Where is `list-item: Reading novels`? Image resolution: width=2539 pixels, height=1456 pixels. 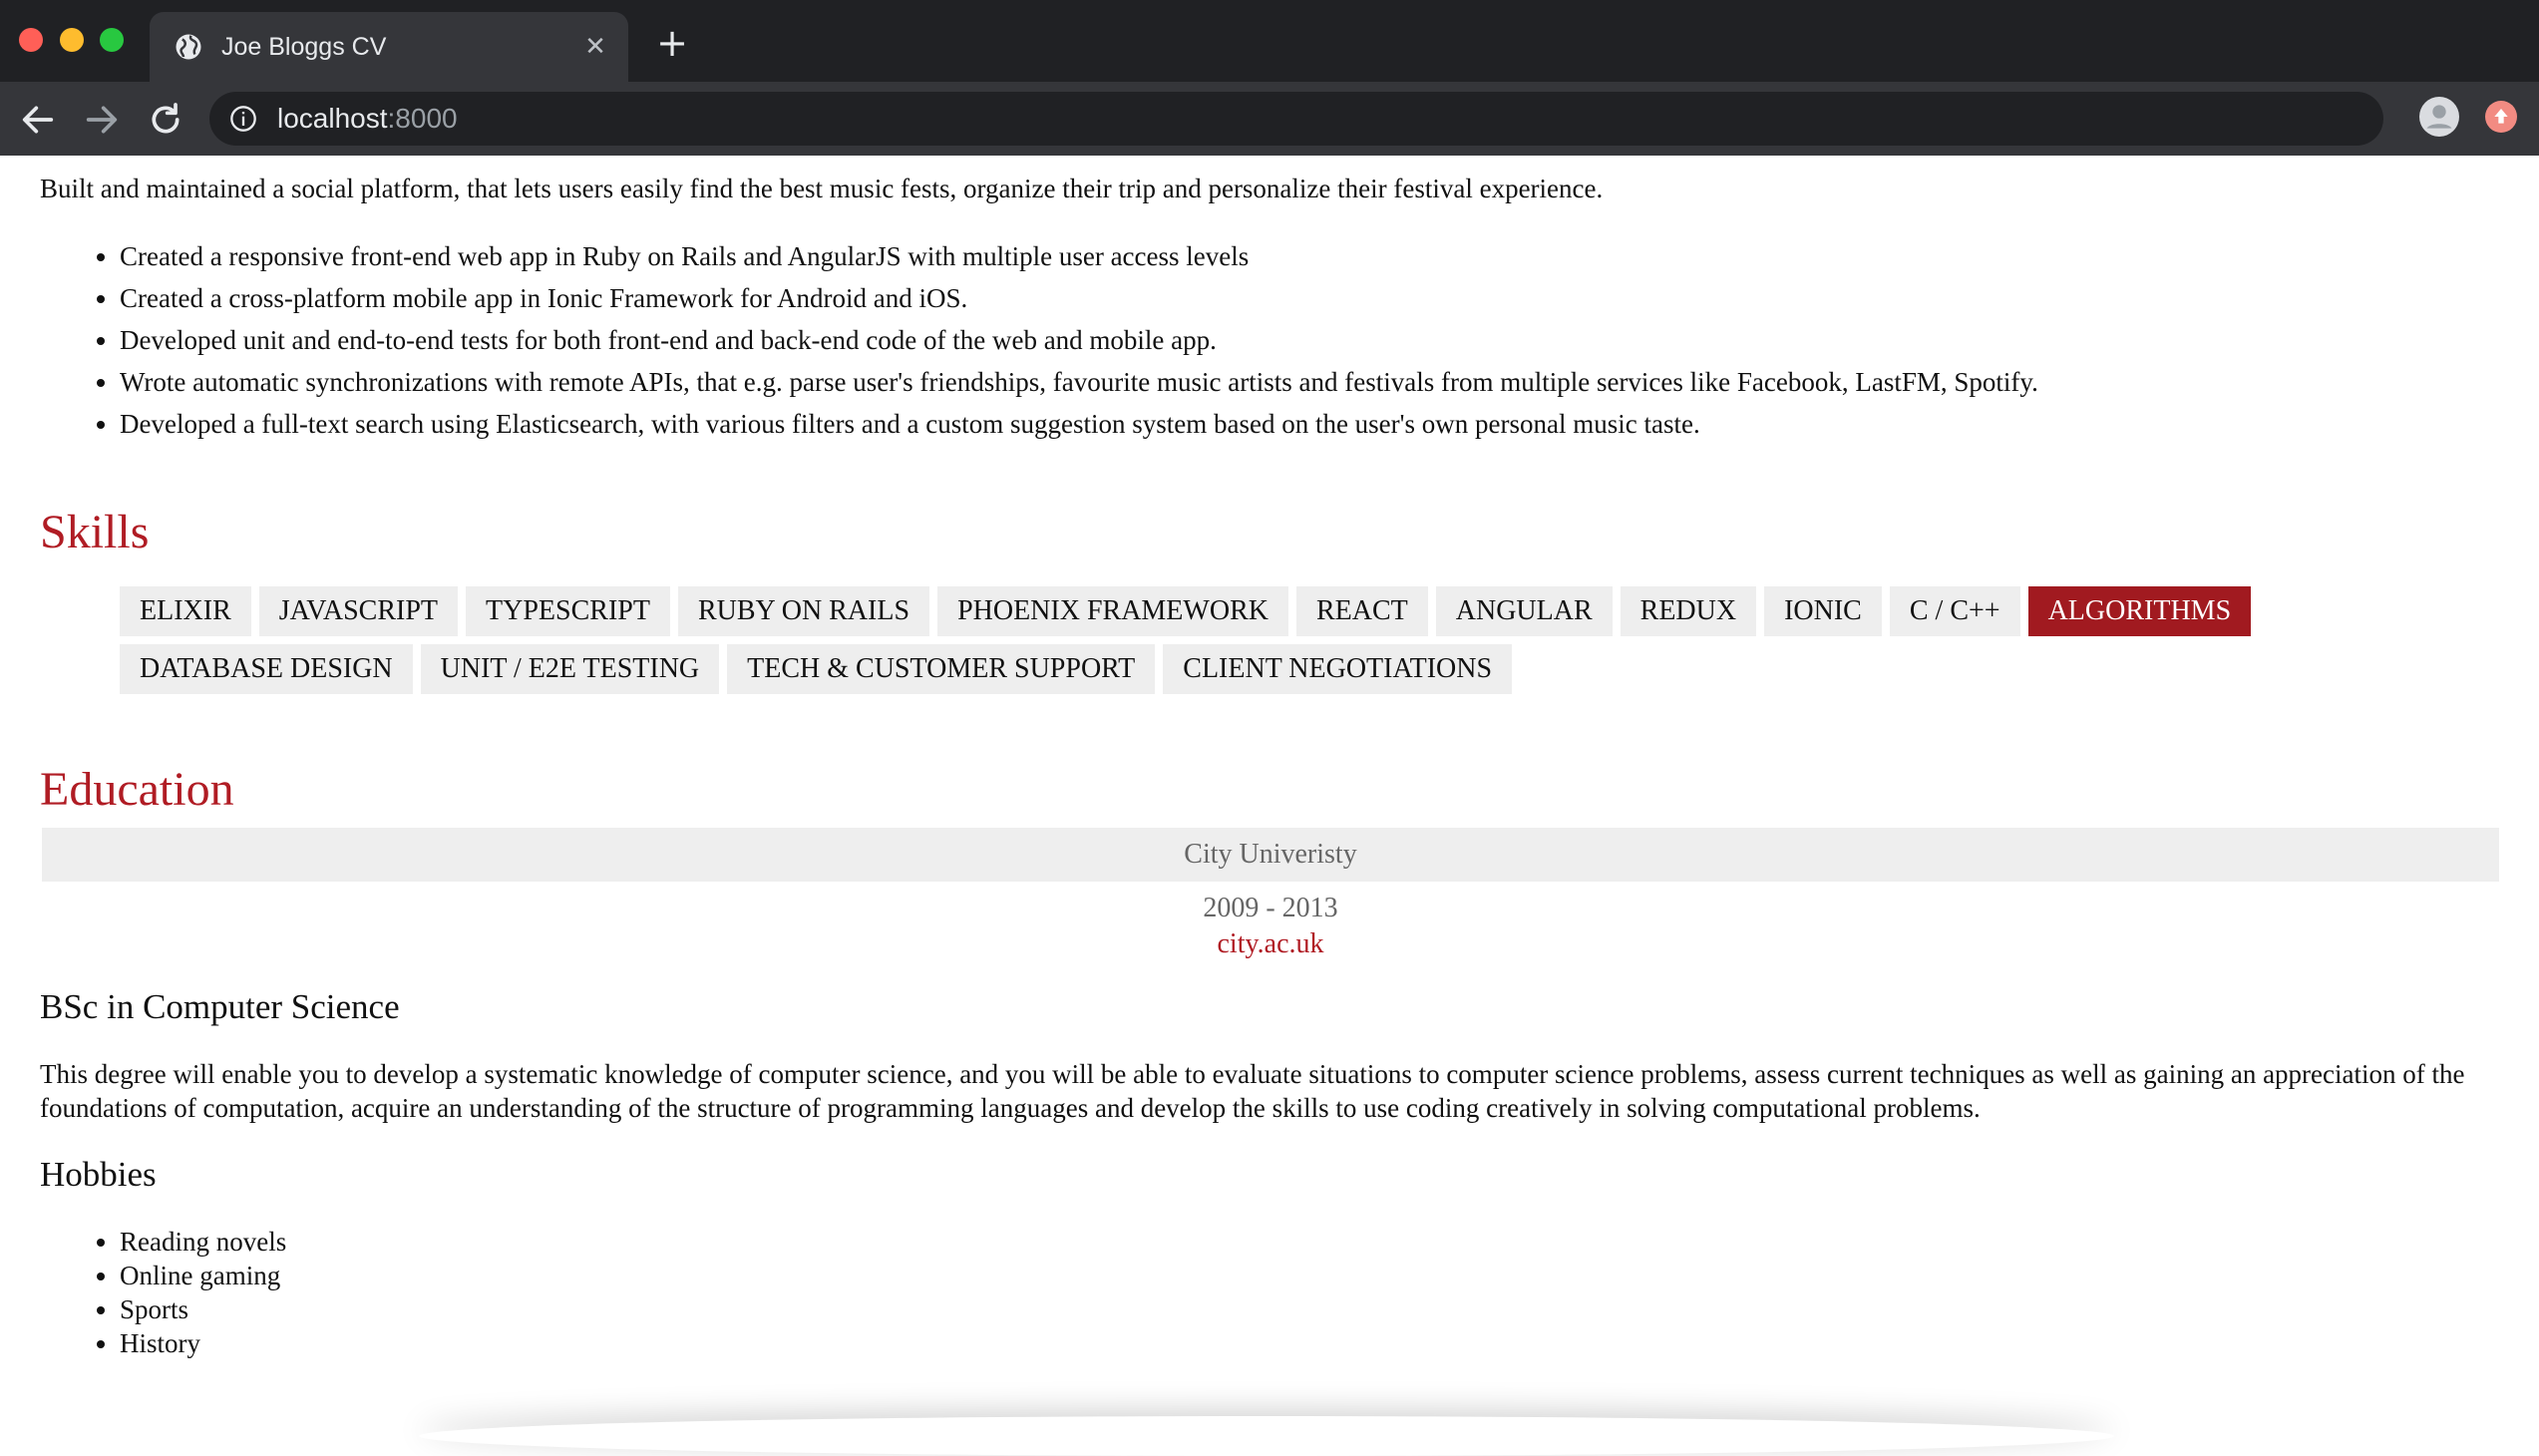
list-item: Reading novels is located at coordinates (203, 1242).